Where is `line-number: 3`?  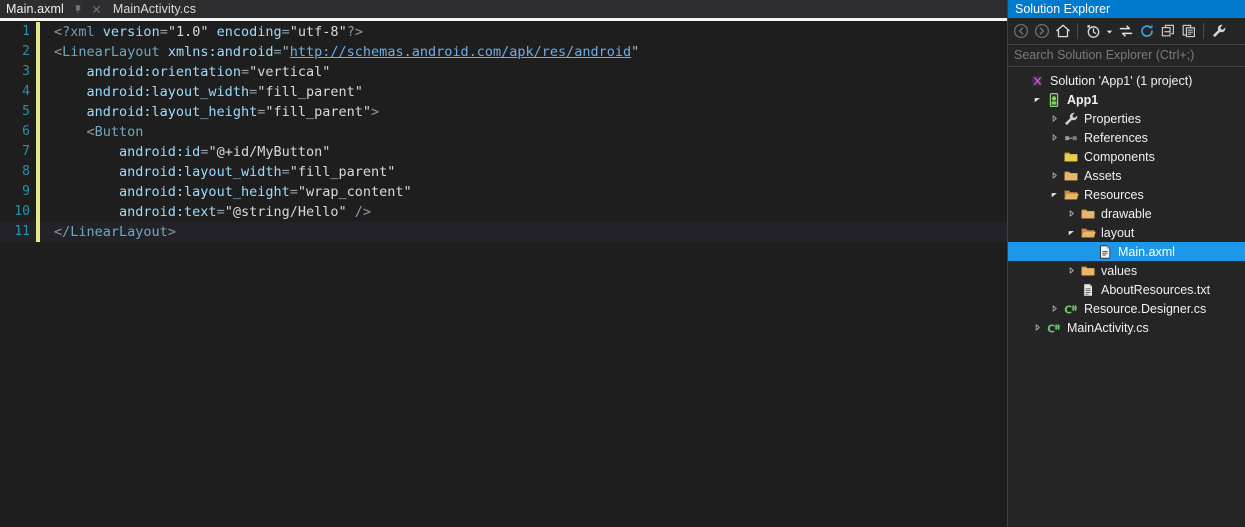 line-number: 3 is located at coordinates (26, 71).